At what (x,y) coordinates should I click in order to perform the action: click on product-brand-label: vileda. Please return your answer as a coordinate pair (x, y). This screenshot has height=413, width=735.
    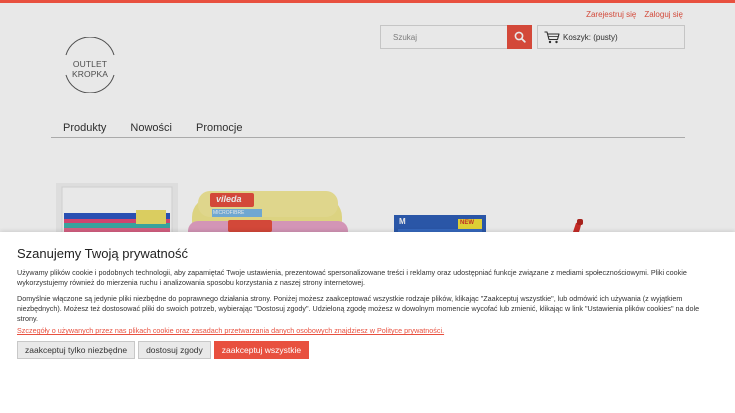
    Looking at the image, I should click on (229, 199).